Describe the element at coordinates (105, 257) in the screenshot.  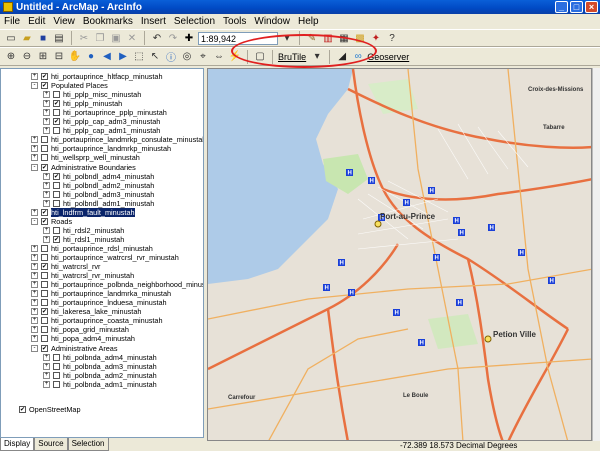
I see `toc-layer-row: + hti_portauprince_watrcrsl_rvr_minustah` at that location.